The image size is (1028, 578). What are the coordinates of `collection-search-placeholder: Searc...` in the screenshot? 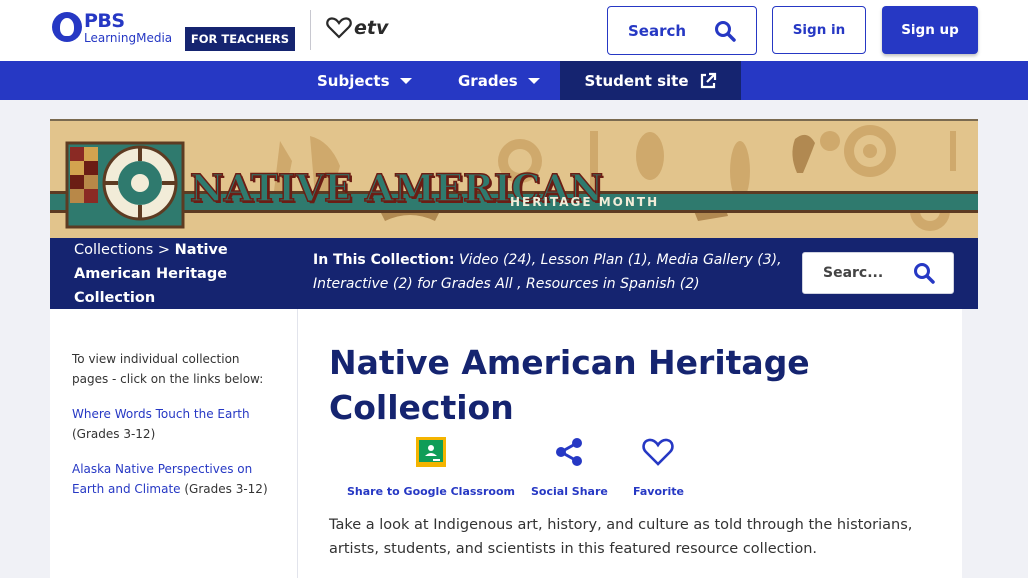 It's located at (853, 273).